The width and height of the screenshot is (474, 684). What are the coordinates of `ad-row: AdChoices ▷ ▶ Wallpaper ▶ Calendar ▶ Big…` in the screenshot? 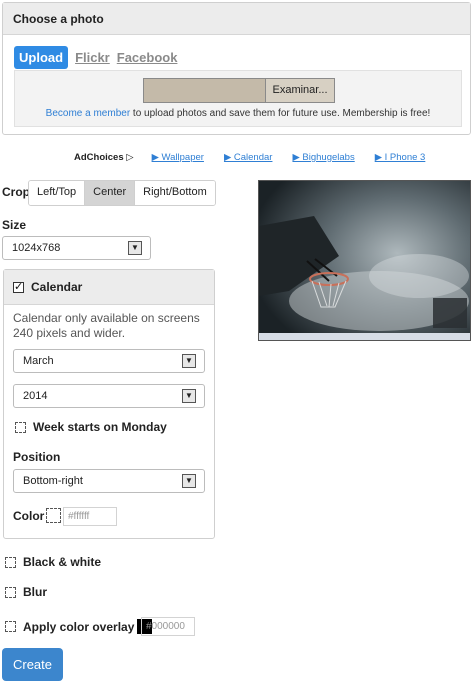 It's located at (259, 157).